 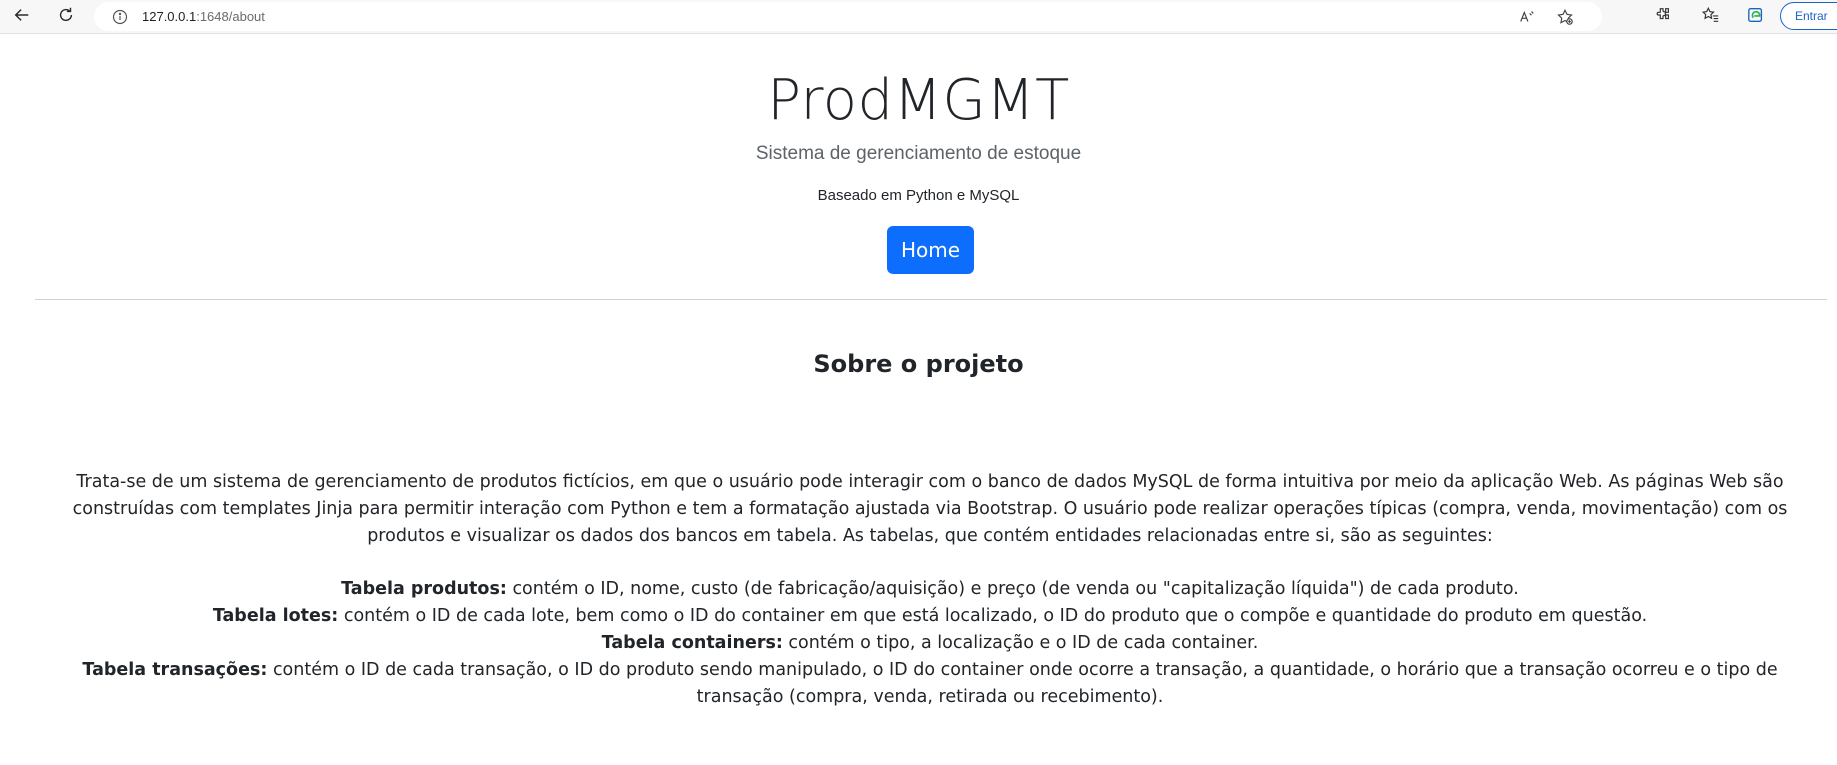 What do you see at coordinates (424, 589) in the screenshot?
I see `table-name: Tabela produtos:` at bounding box center [424, 589].